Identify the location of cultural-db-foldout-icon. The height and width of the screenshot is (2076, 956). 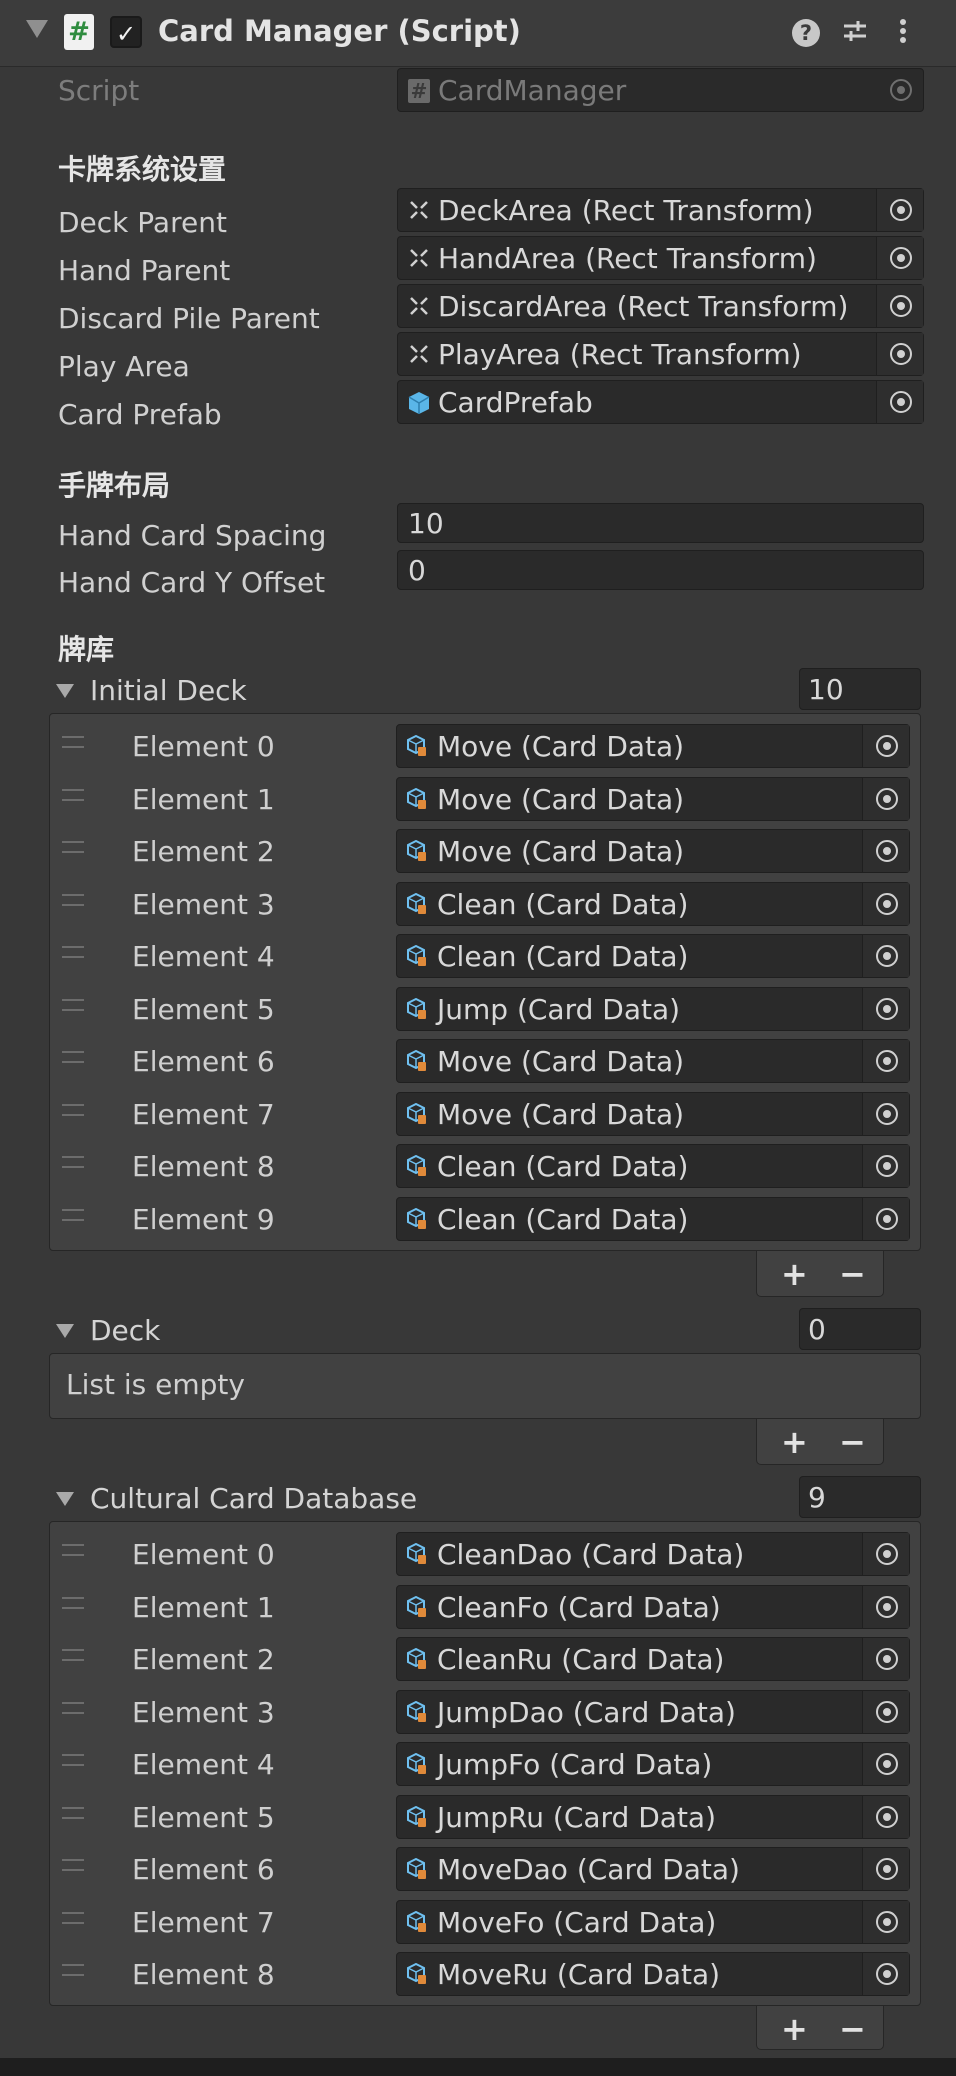
(65, 1499).